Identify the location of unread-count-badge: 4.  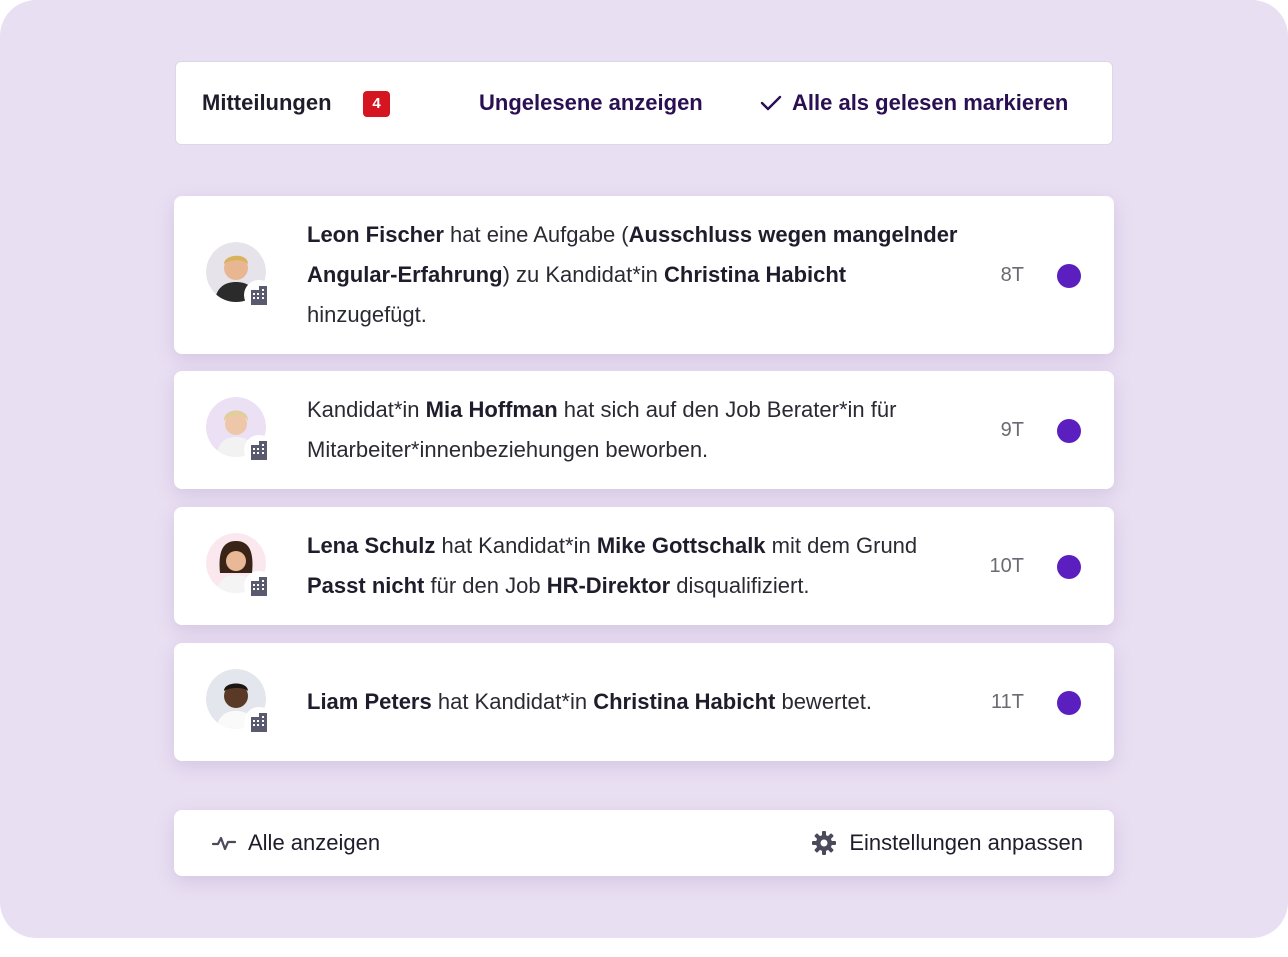
(376, 104).